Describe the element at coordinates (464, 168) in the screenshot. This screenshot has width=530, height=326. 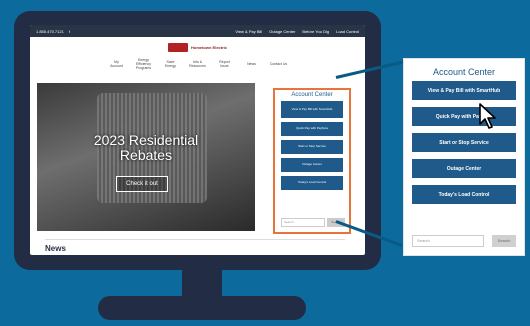
I see `callout-outage-center-button: Outage Center` at that location.